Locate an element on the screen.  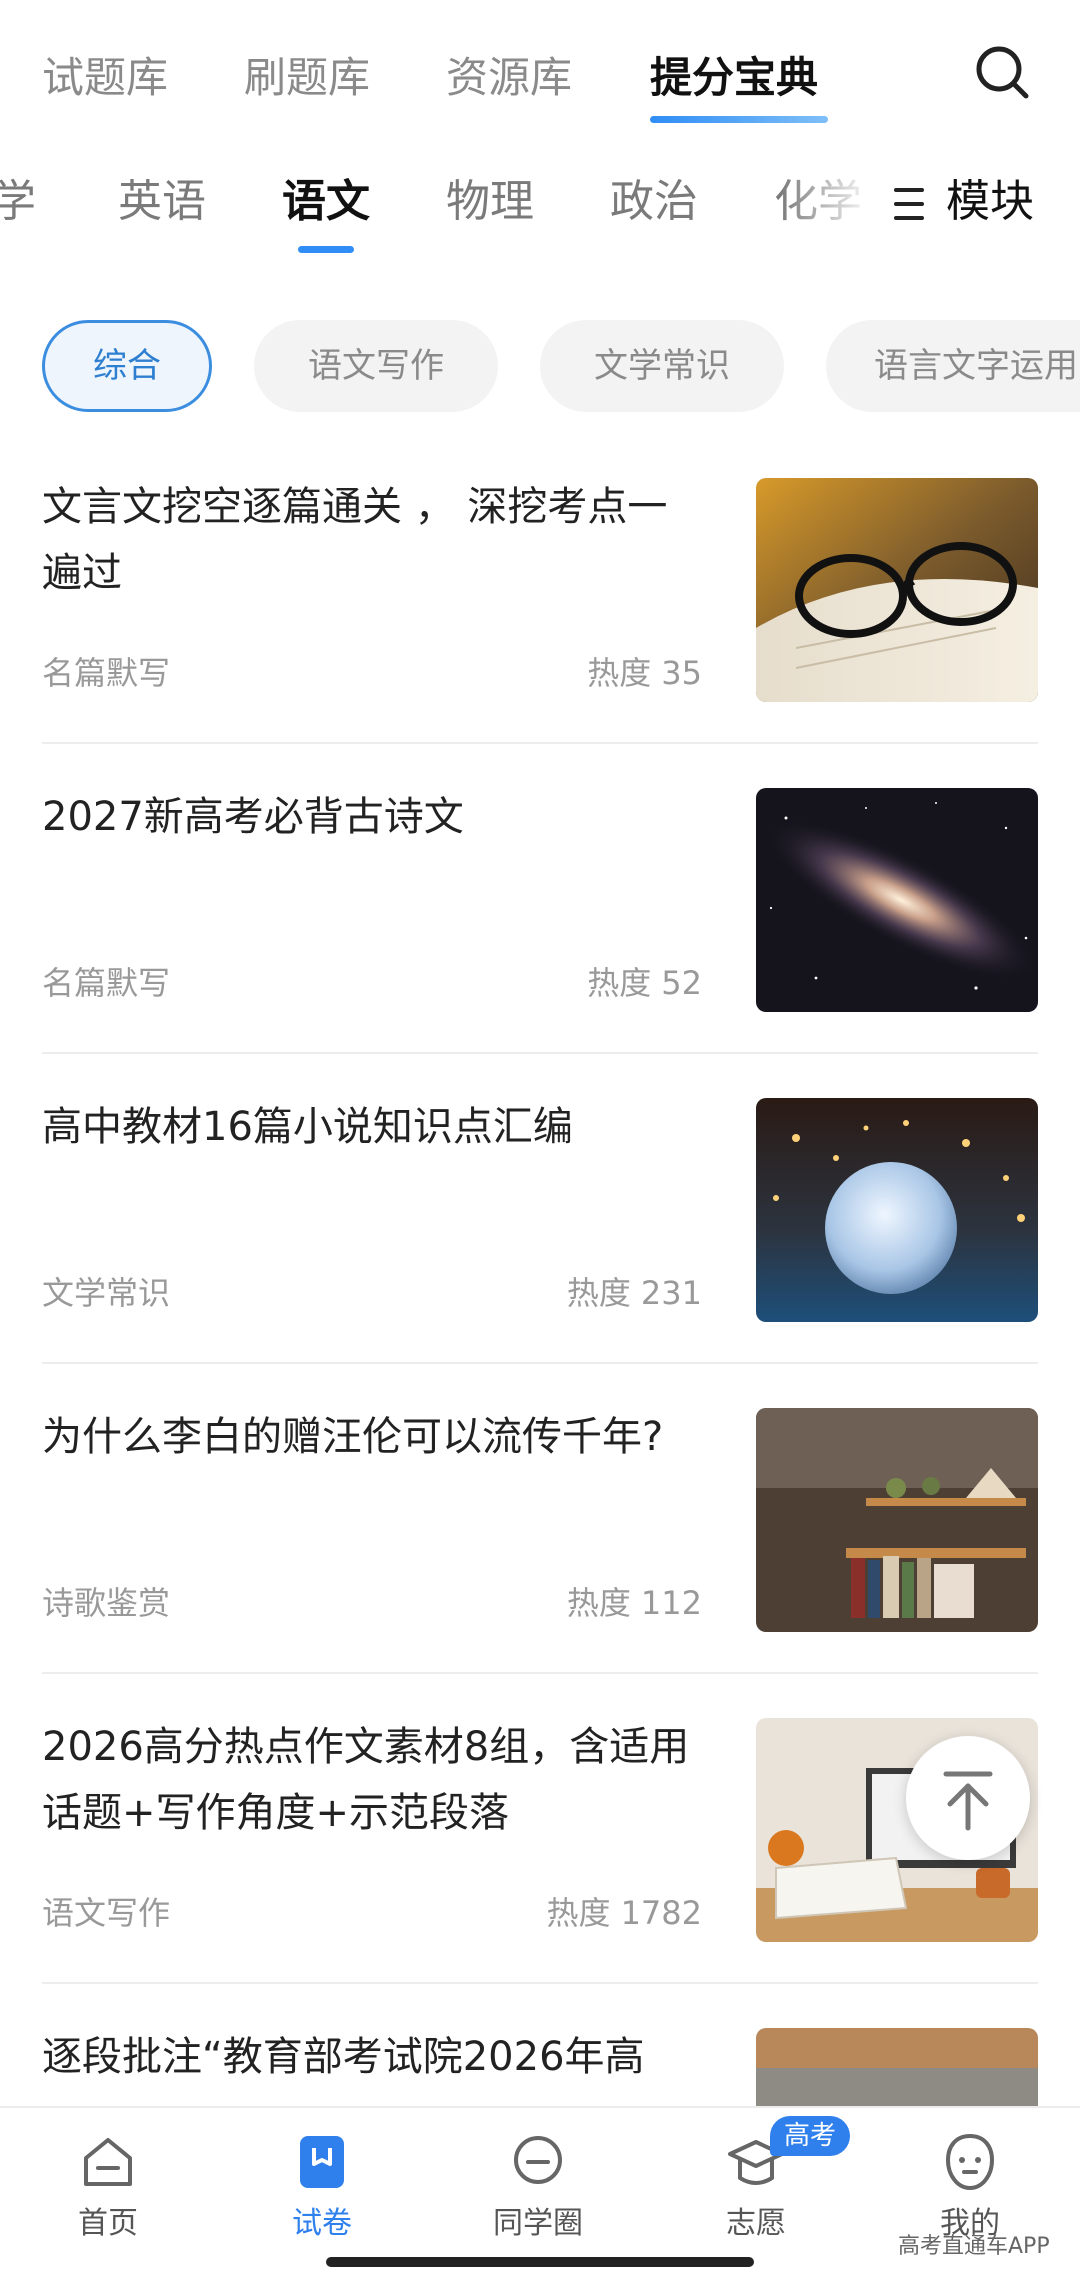
home-icon is located at coordinates (108, 2162).